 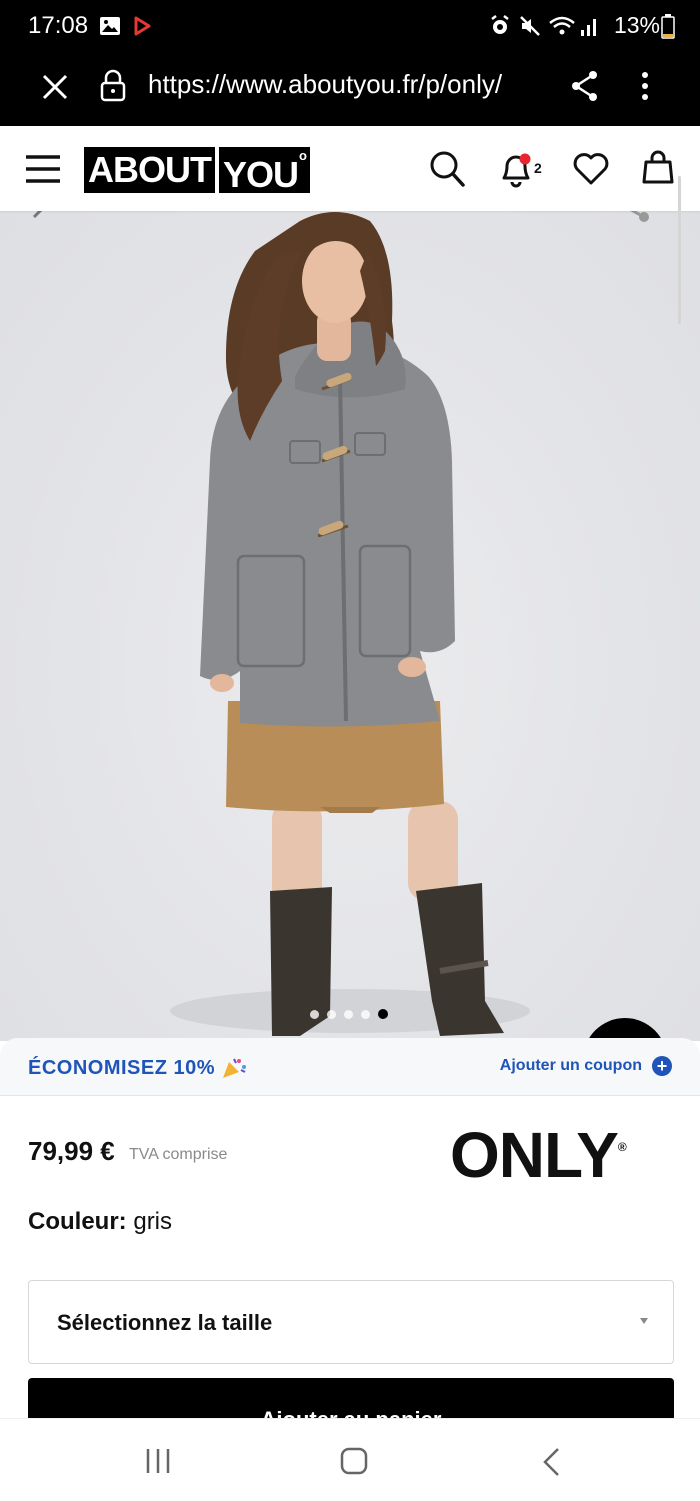 I want to click on system-navigation-bar, so click(x=350, y=1459).